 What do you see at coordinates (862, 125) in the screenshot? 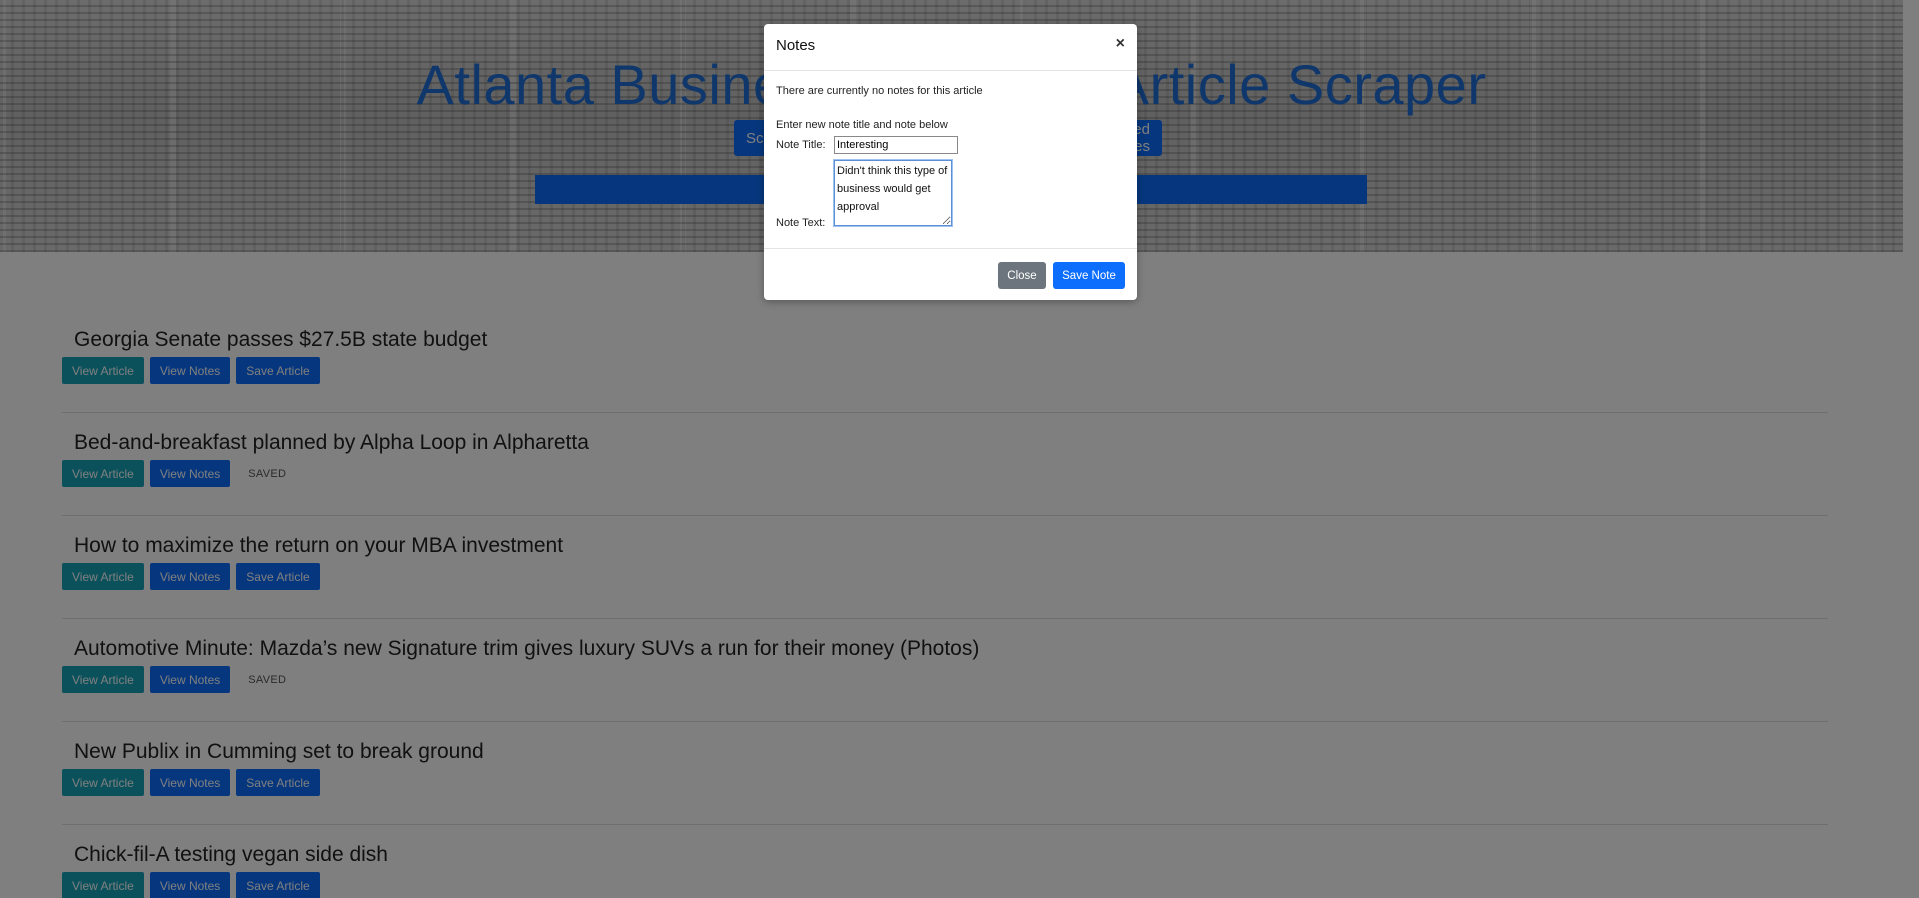
I see `note-instructions: Enter new note title and note below` at bounding box center [862, 125].